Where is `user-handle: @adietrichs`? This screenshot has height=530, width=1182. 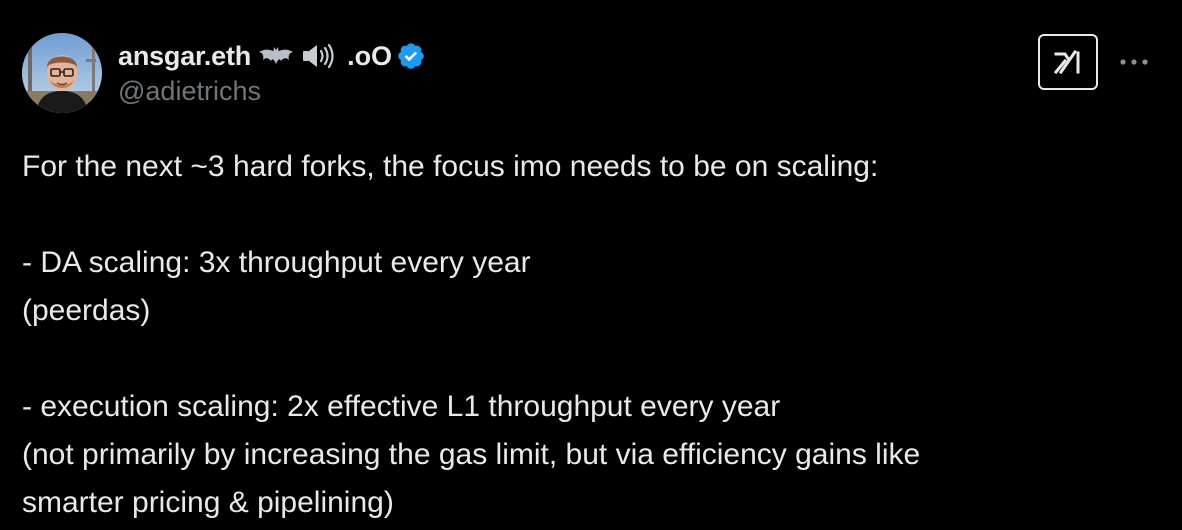
user-handle: @adietrichs is located at coordinates (272, 91).